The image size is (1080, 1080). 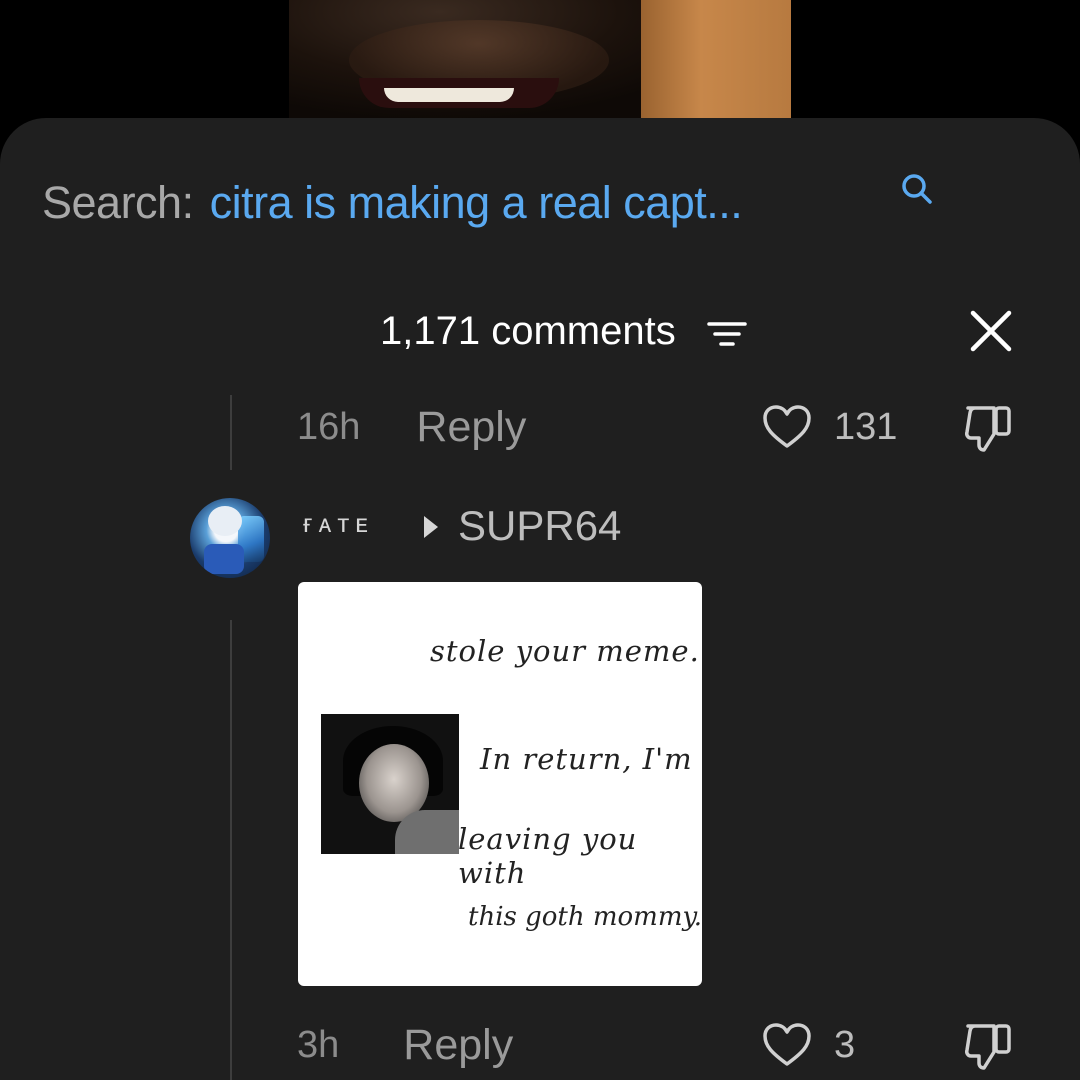 What do you see at coordinates (118, 202) in the screenshot?
I see `search-label: Search:` at bounding box center [118, 202].